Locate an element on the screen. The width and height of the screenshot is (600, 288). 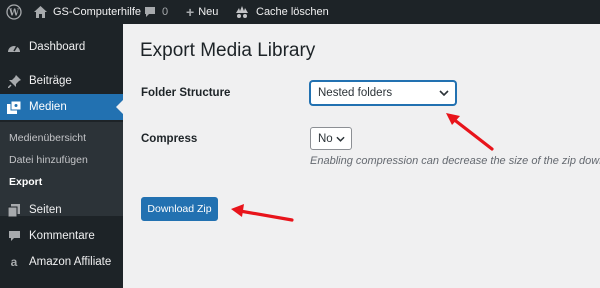
home-icon is located at coordinates (40, 12).